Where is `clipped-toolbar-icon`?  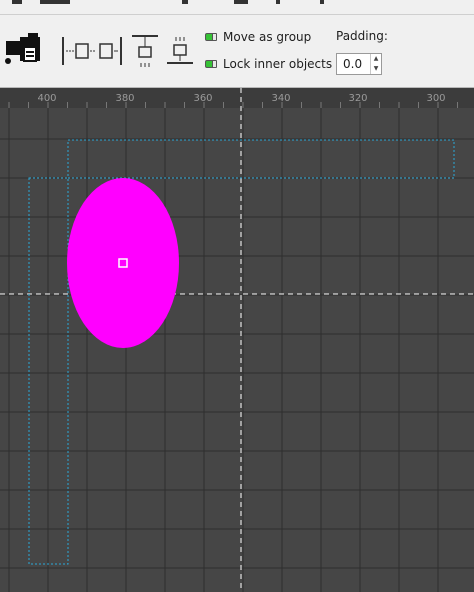
clipped-toolbar-icon is located at coordinates (39, 5).